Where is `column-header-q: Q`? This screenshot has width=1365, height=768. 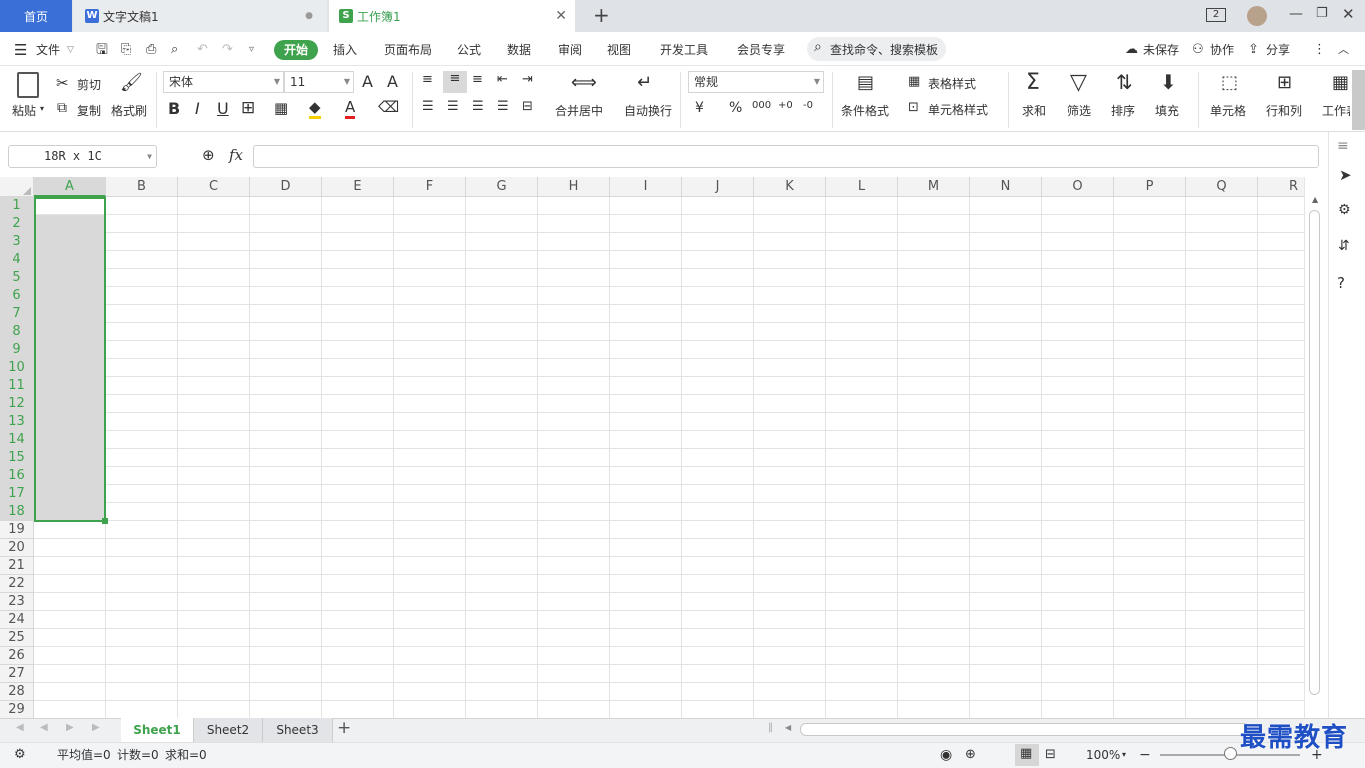
column-header-q: Q is located at coordinates (1222, 187).